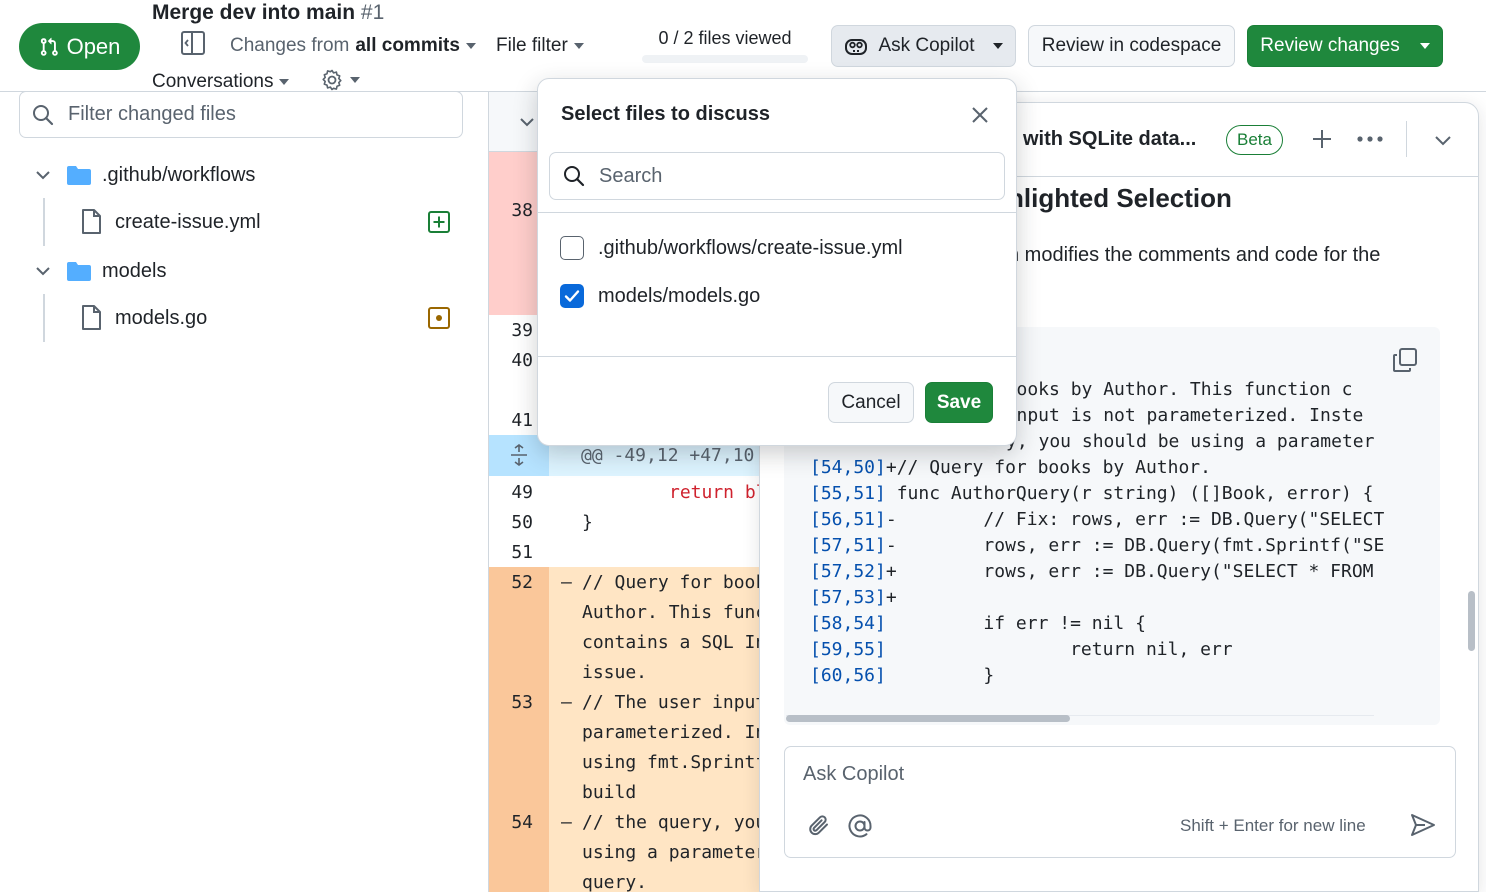 The height and width of the screenshot is (892, 1486). Describe the element at coordinates (572, 248) in the screenshot. I see `checkbox-unchecked` at that location.